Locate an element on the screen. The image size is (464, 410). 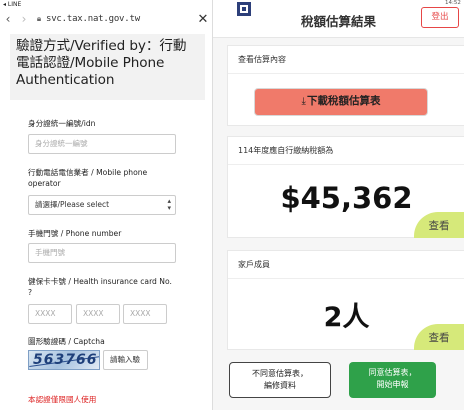
id-label: 身分證統一編號/idn is located at coordinates (62, 123).